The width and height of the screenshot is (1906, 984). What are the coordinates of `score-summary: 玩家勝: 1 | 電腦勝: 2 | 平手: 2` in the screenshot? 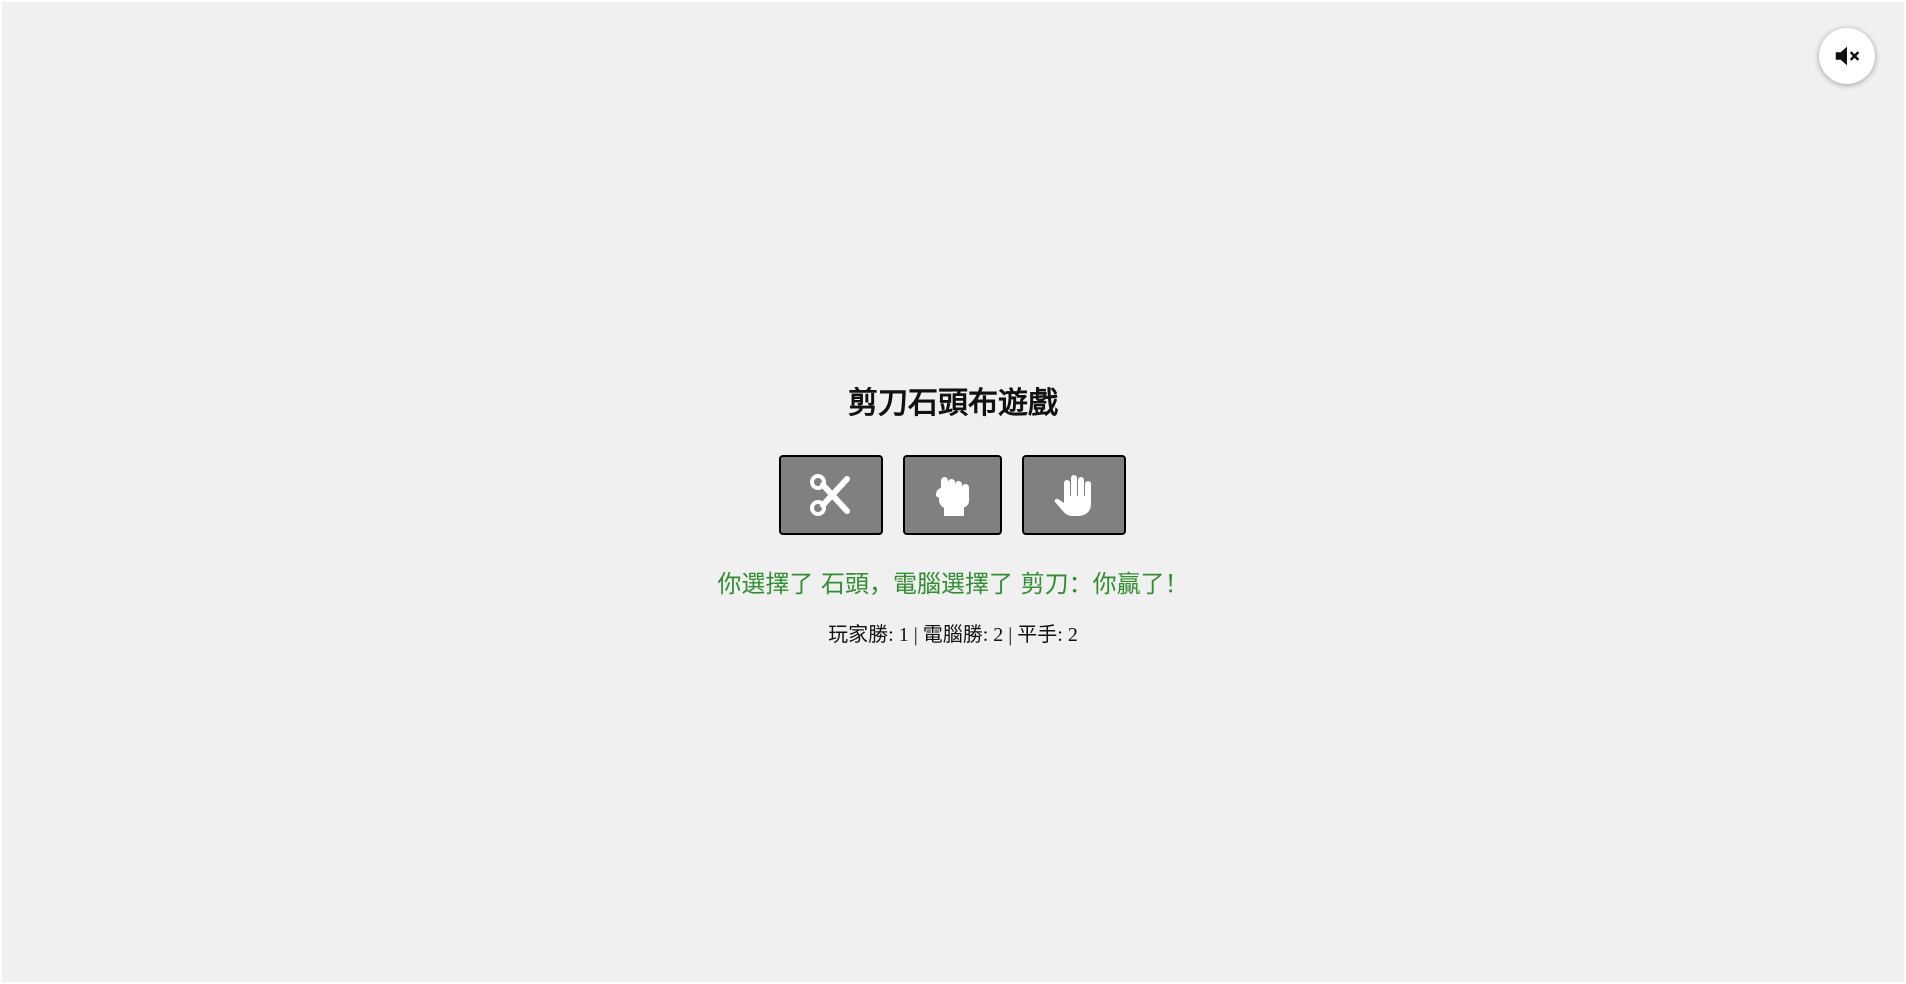 It's located at (953, 635).